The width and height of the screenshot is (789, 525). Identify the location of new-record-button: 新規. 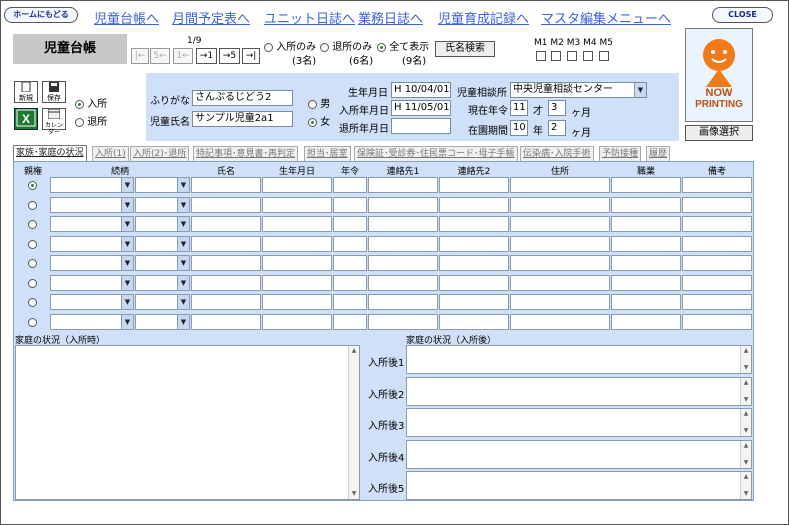
(26, 92).